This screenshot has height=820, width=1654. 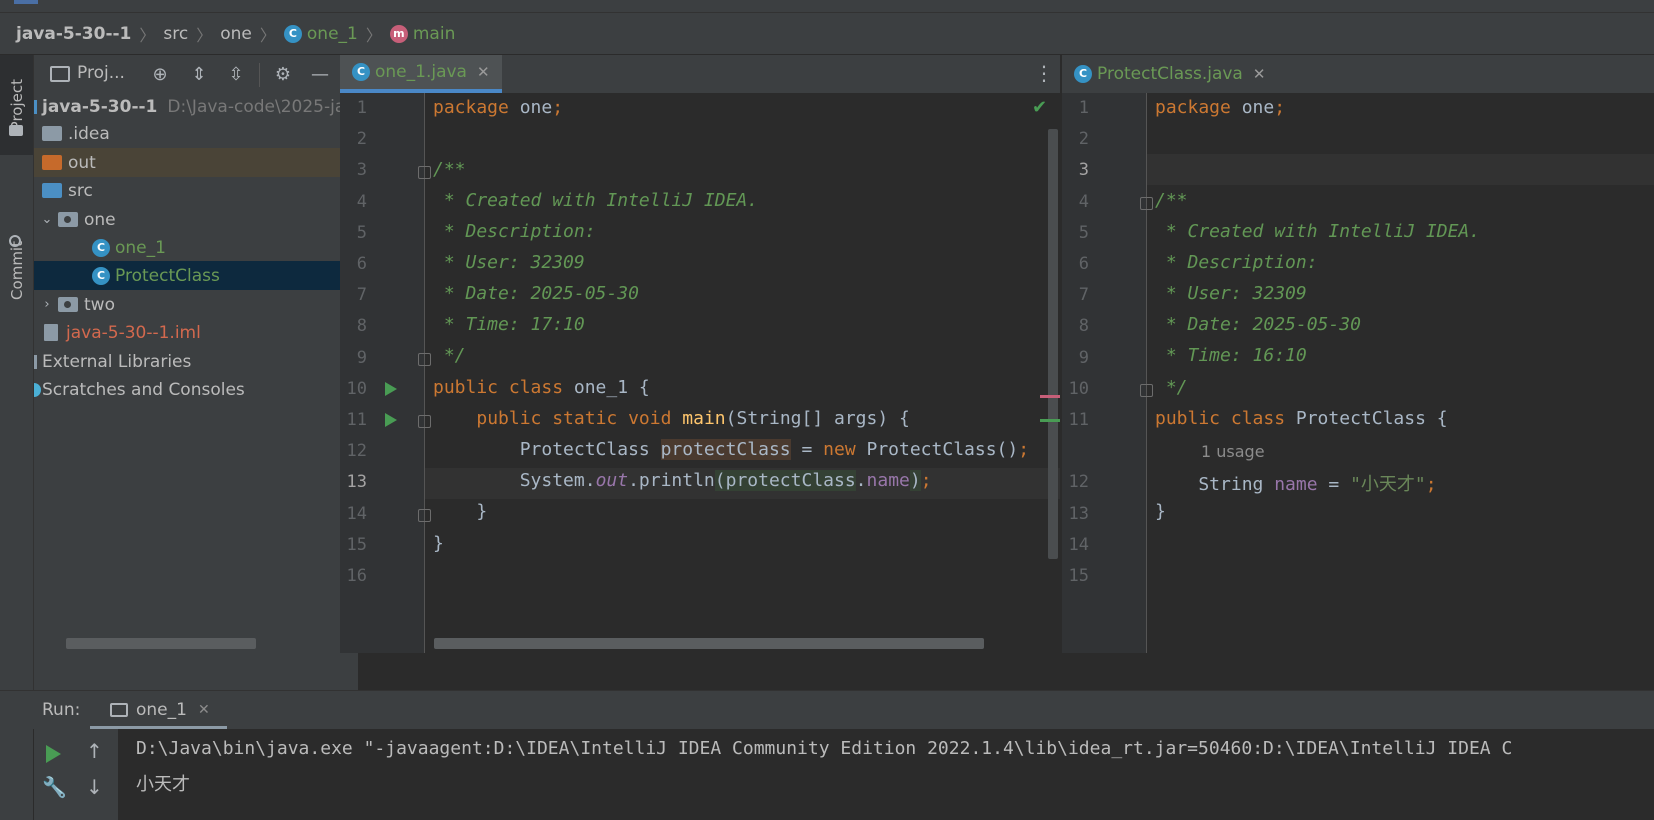 I want to click on chevron-right-icon: ›, so click(x=47, y=304).